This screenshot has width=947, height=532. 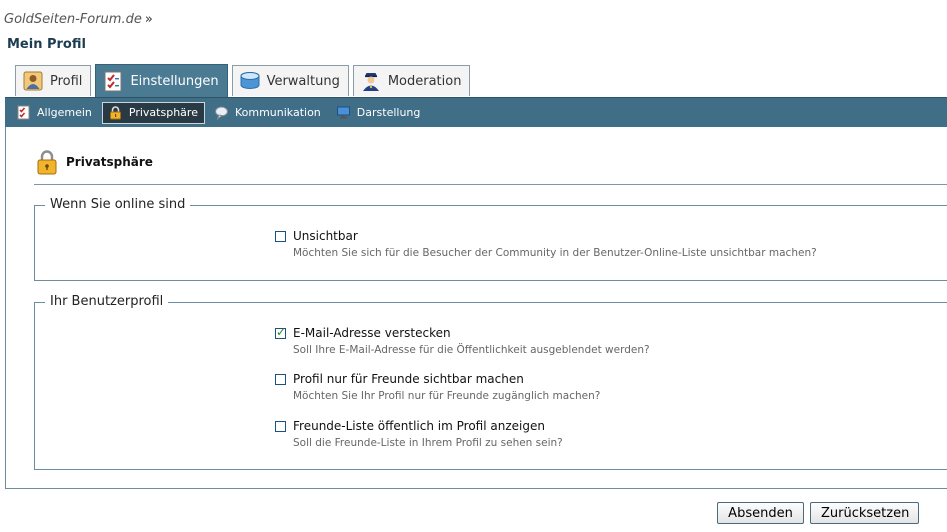 I want to click on tab-label: Verwaltung, so click(x=303, y=81).